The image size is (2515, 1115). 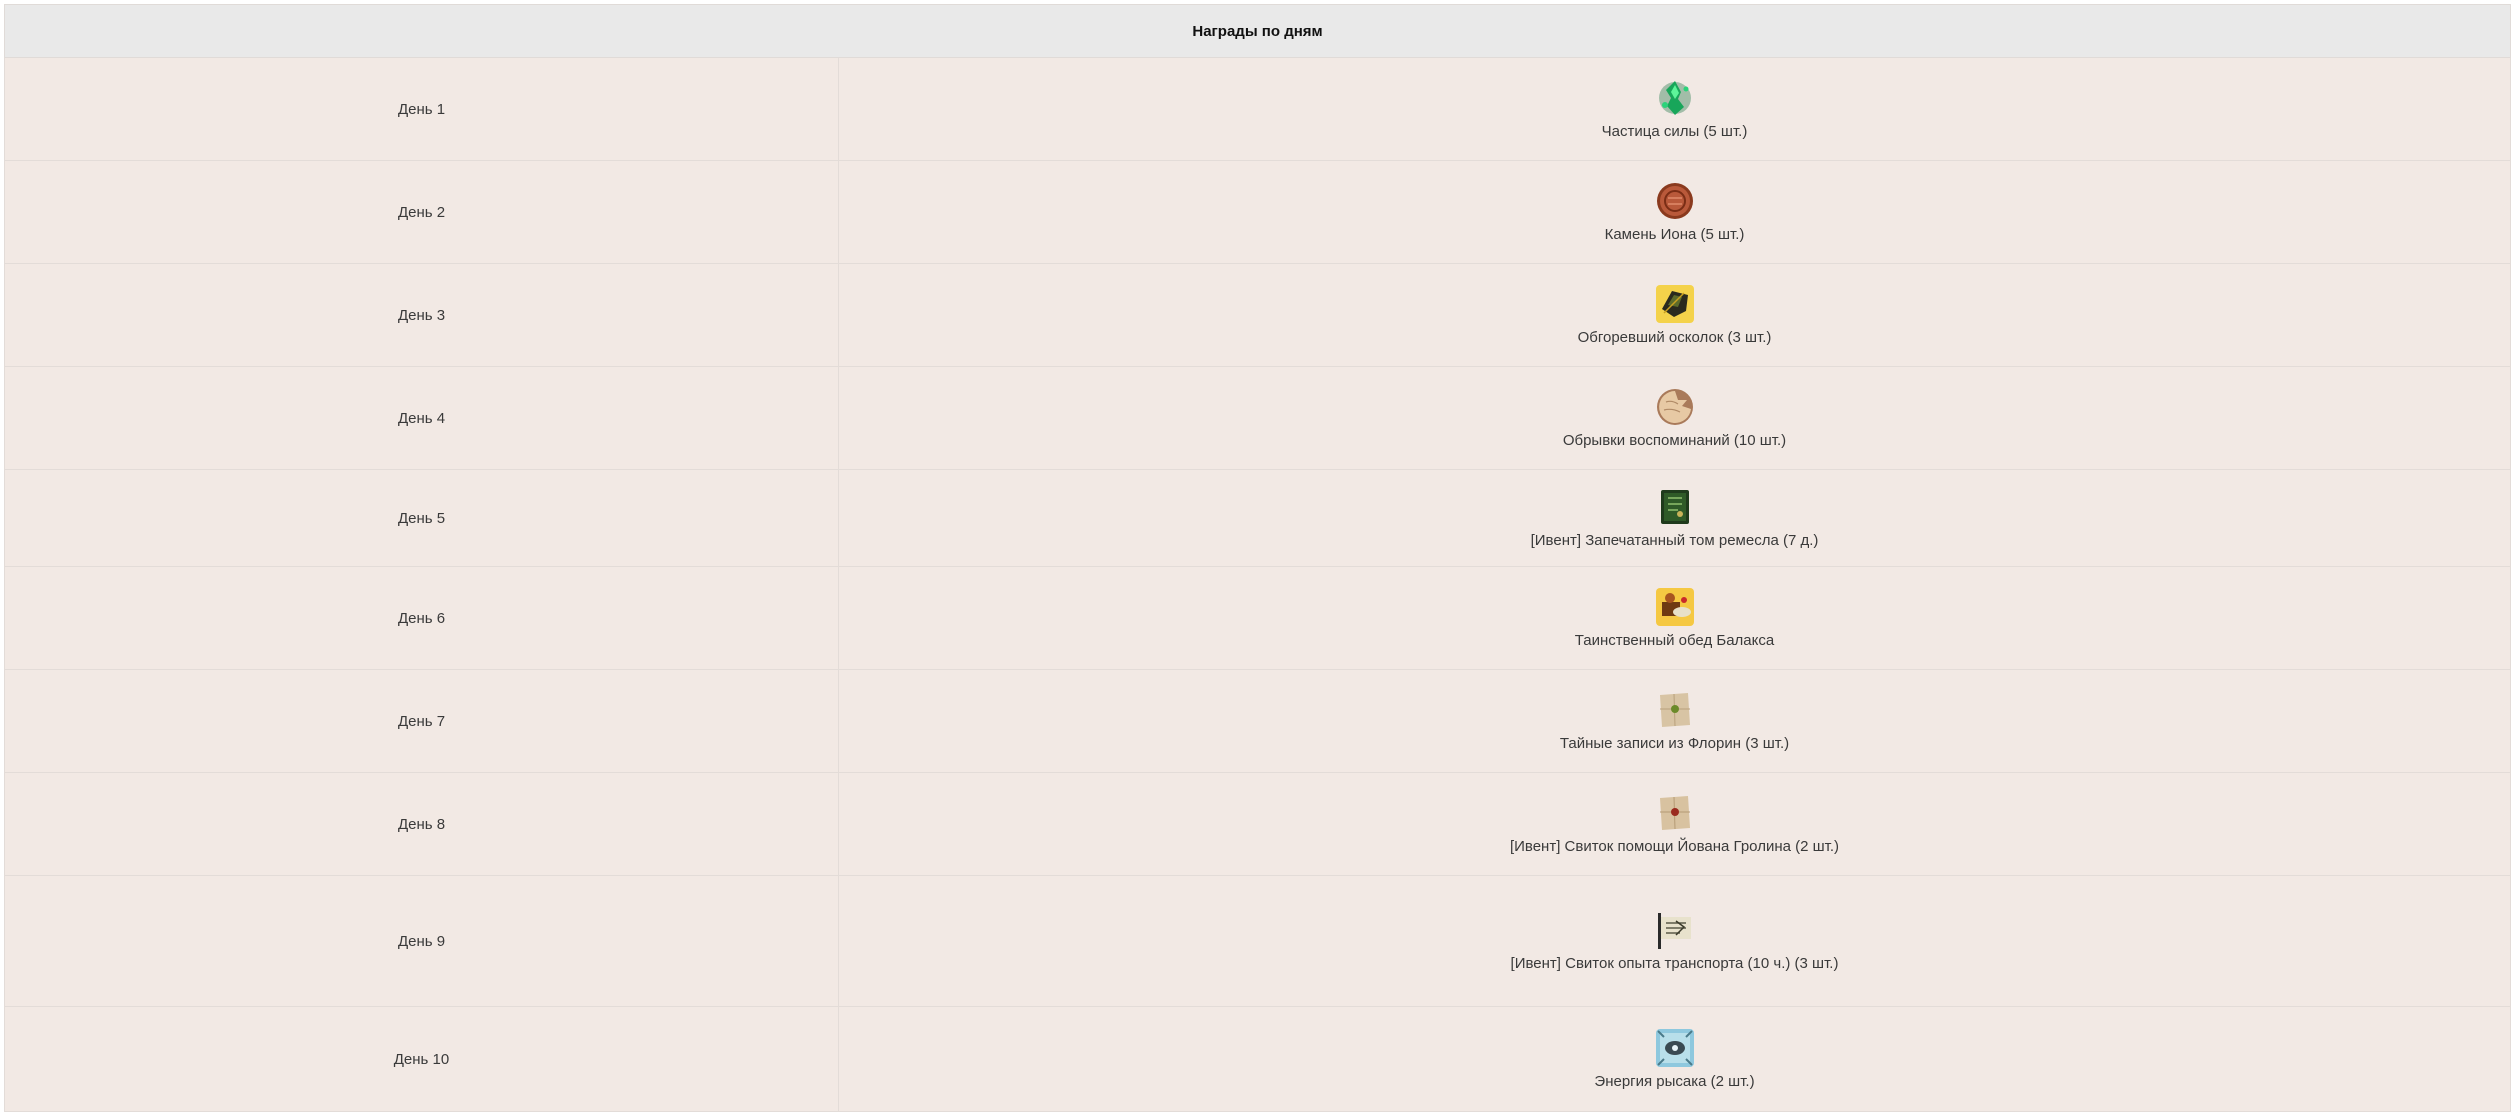 I want to click on reward-cell: Тайные записи из Флорин (3 шт.), so click(x=1674, y=721).